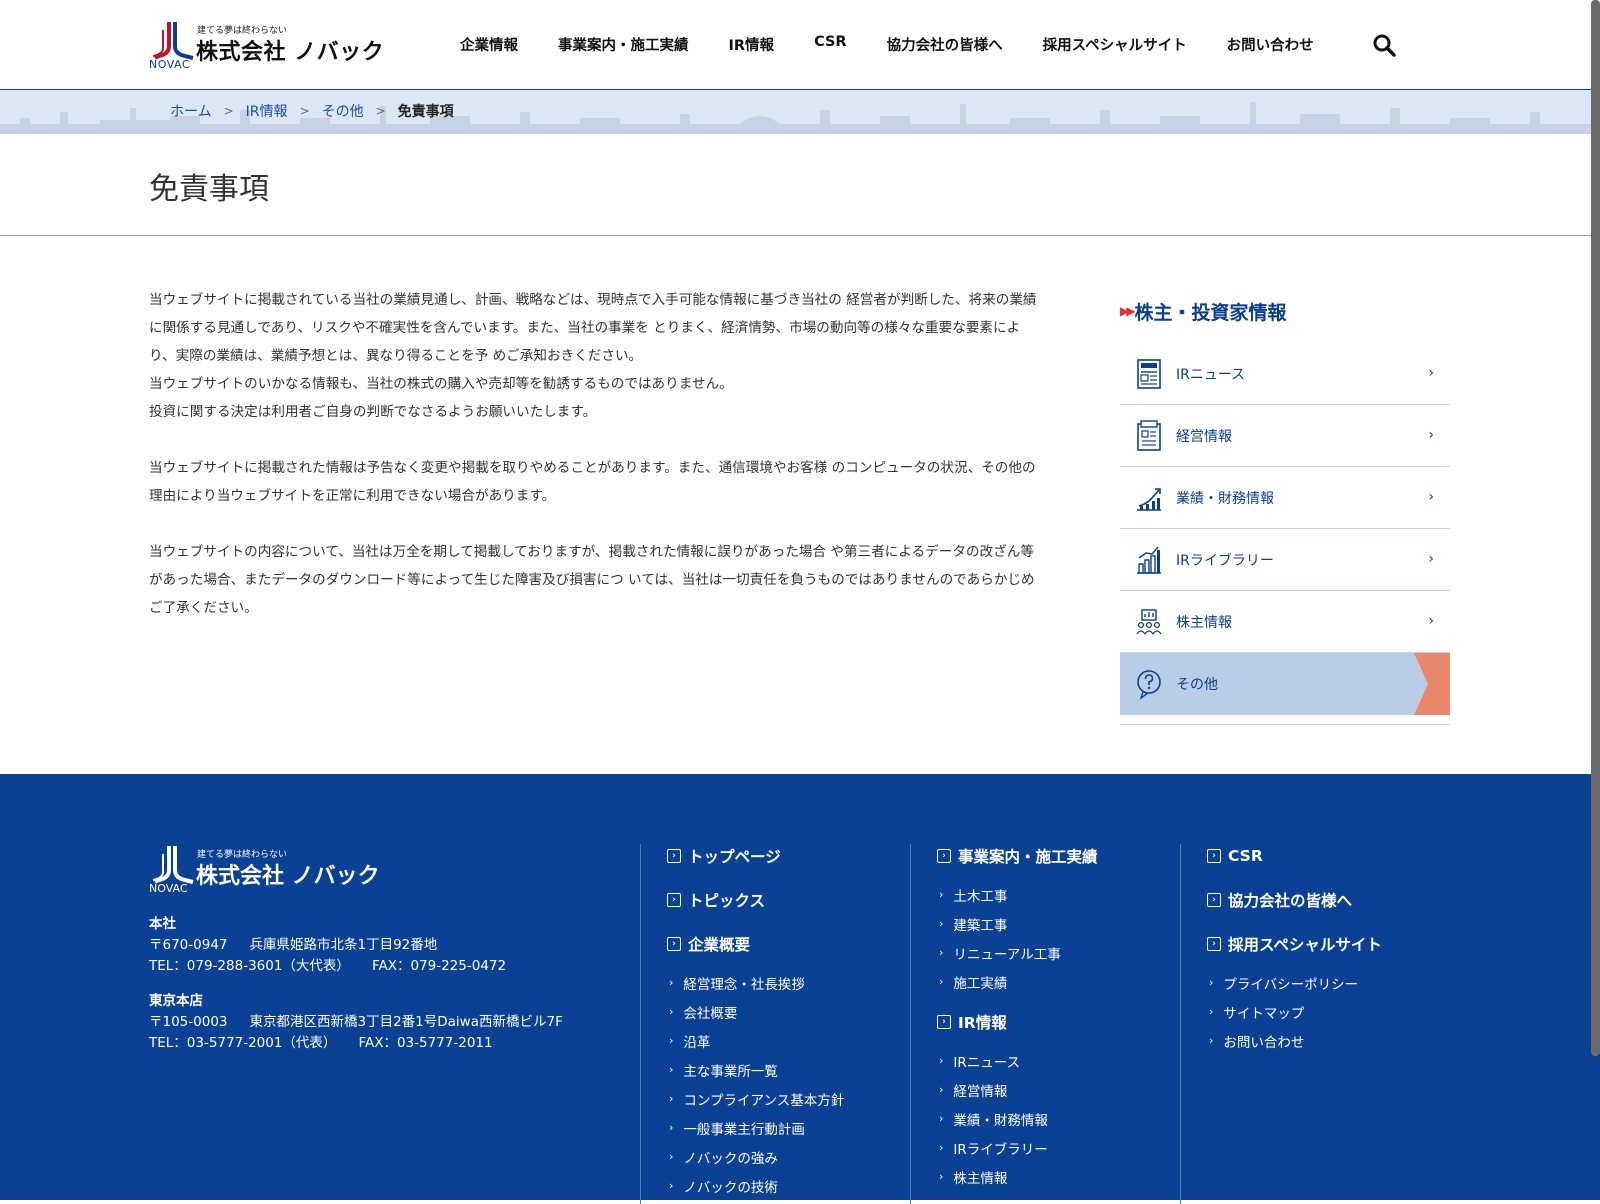 The image size is (1600, 1204). I want to click on side-nav-title: 株主・投資家情報, so click(1210, 312).